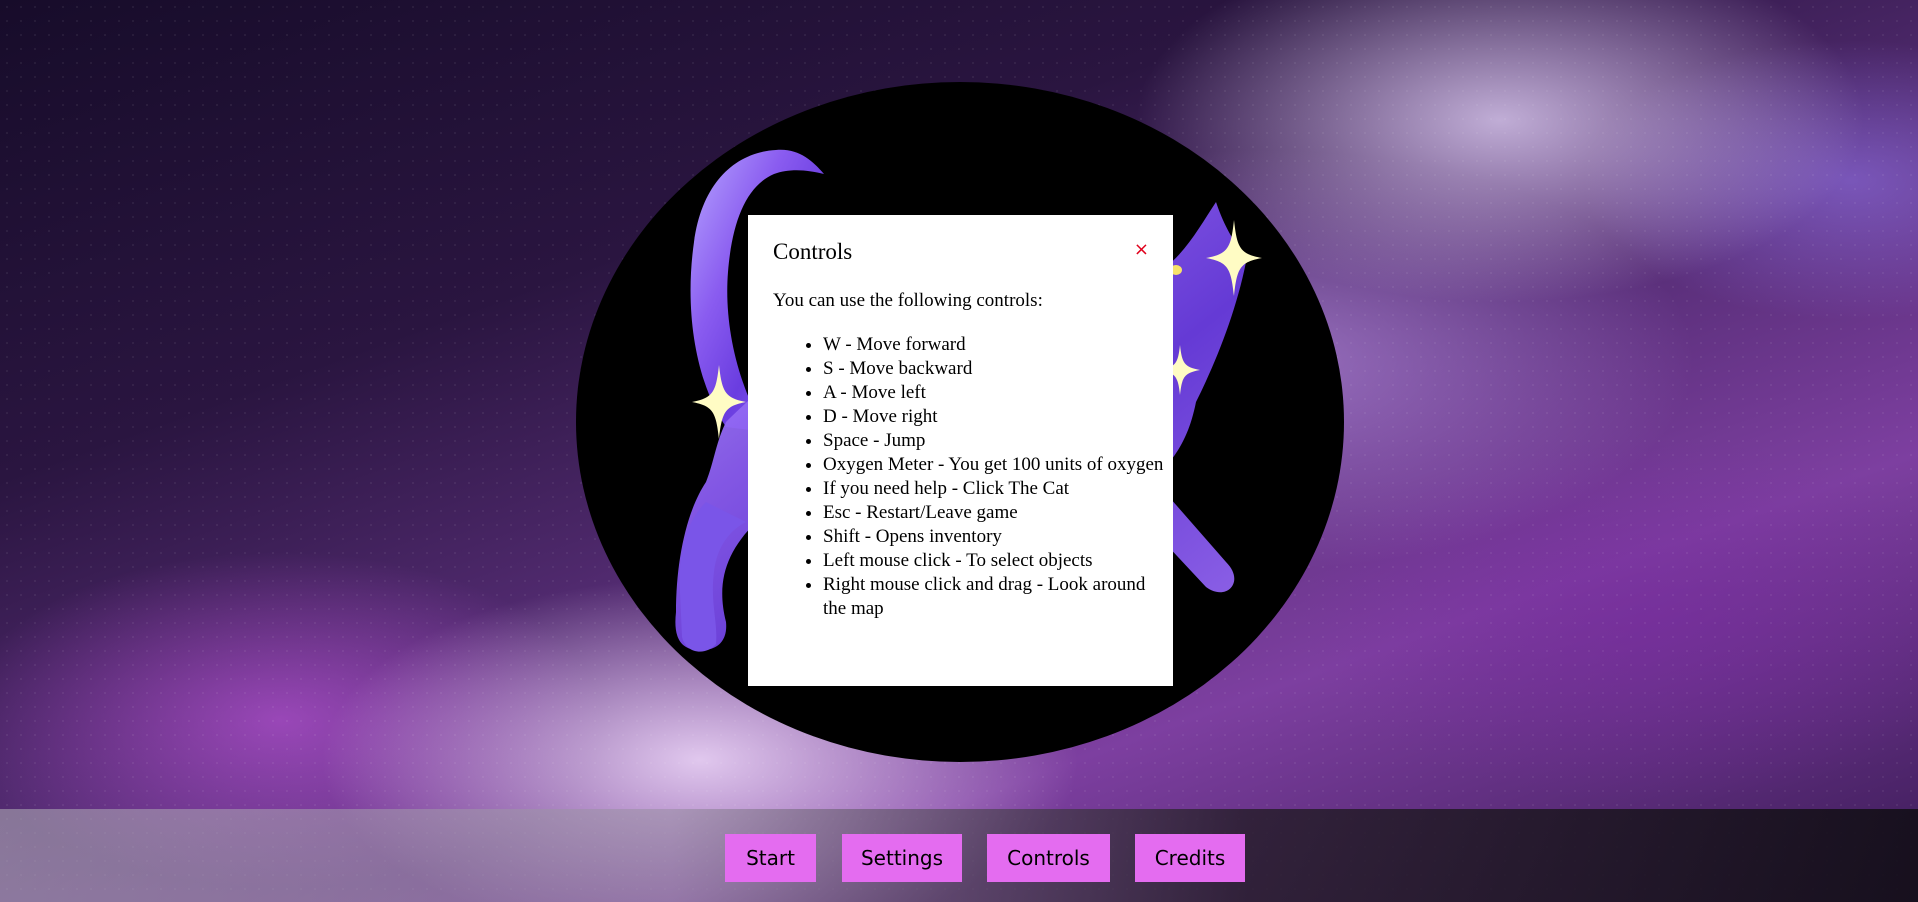 The height and width of the screenshot is (902, 1918). What do you see at coordinates (998, 513) in the screenshot?
I see `list-item: Esc - Restart/Leave game` at bounding box center [998, 513].